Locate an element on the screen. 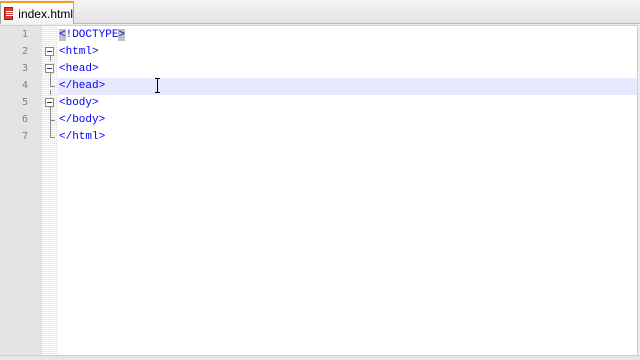 Image resolution: width=640 pixels, height=360 pixels. code-line-6: 6 </body> is located at coordinates (318, 120).